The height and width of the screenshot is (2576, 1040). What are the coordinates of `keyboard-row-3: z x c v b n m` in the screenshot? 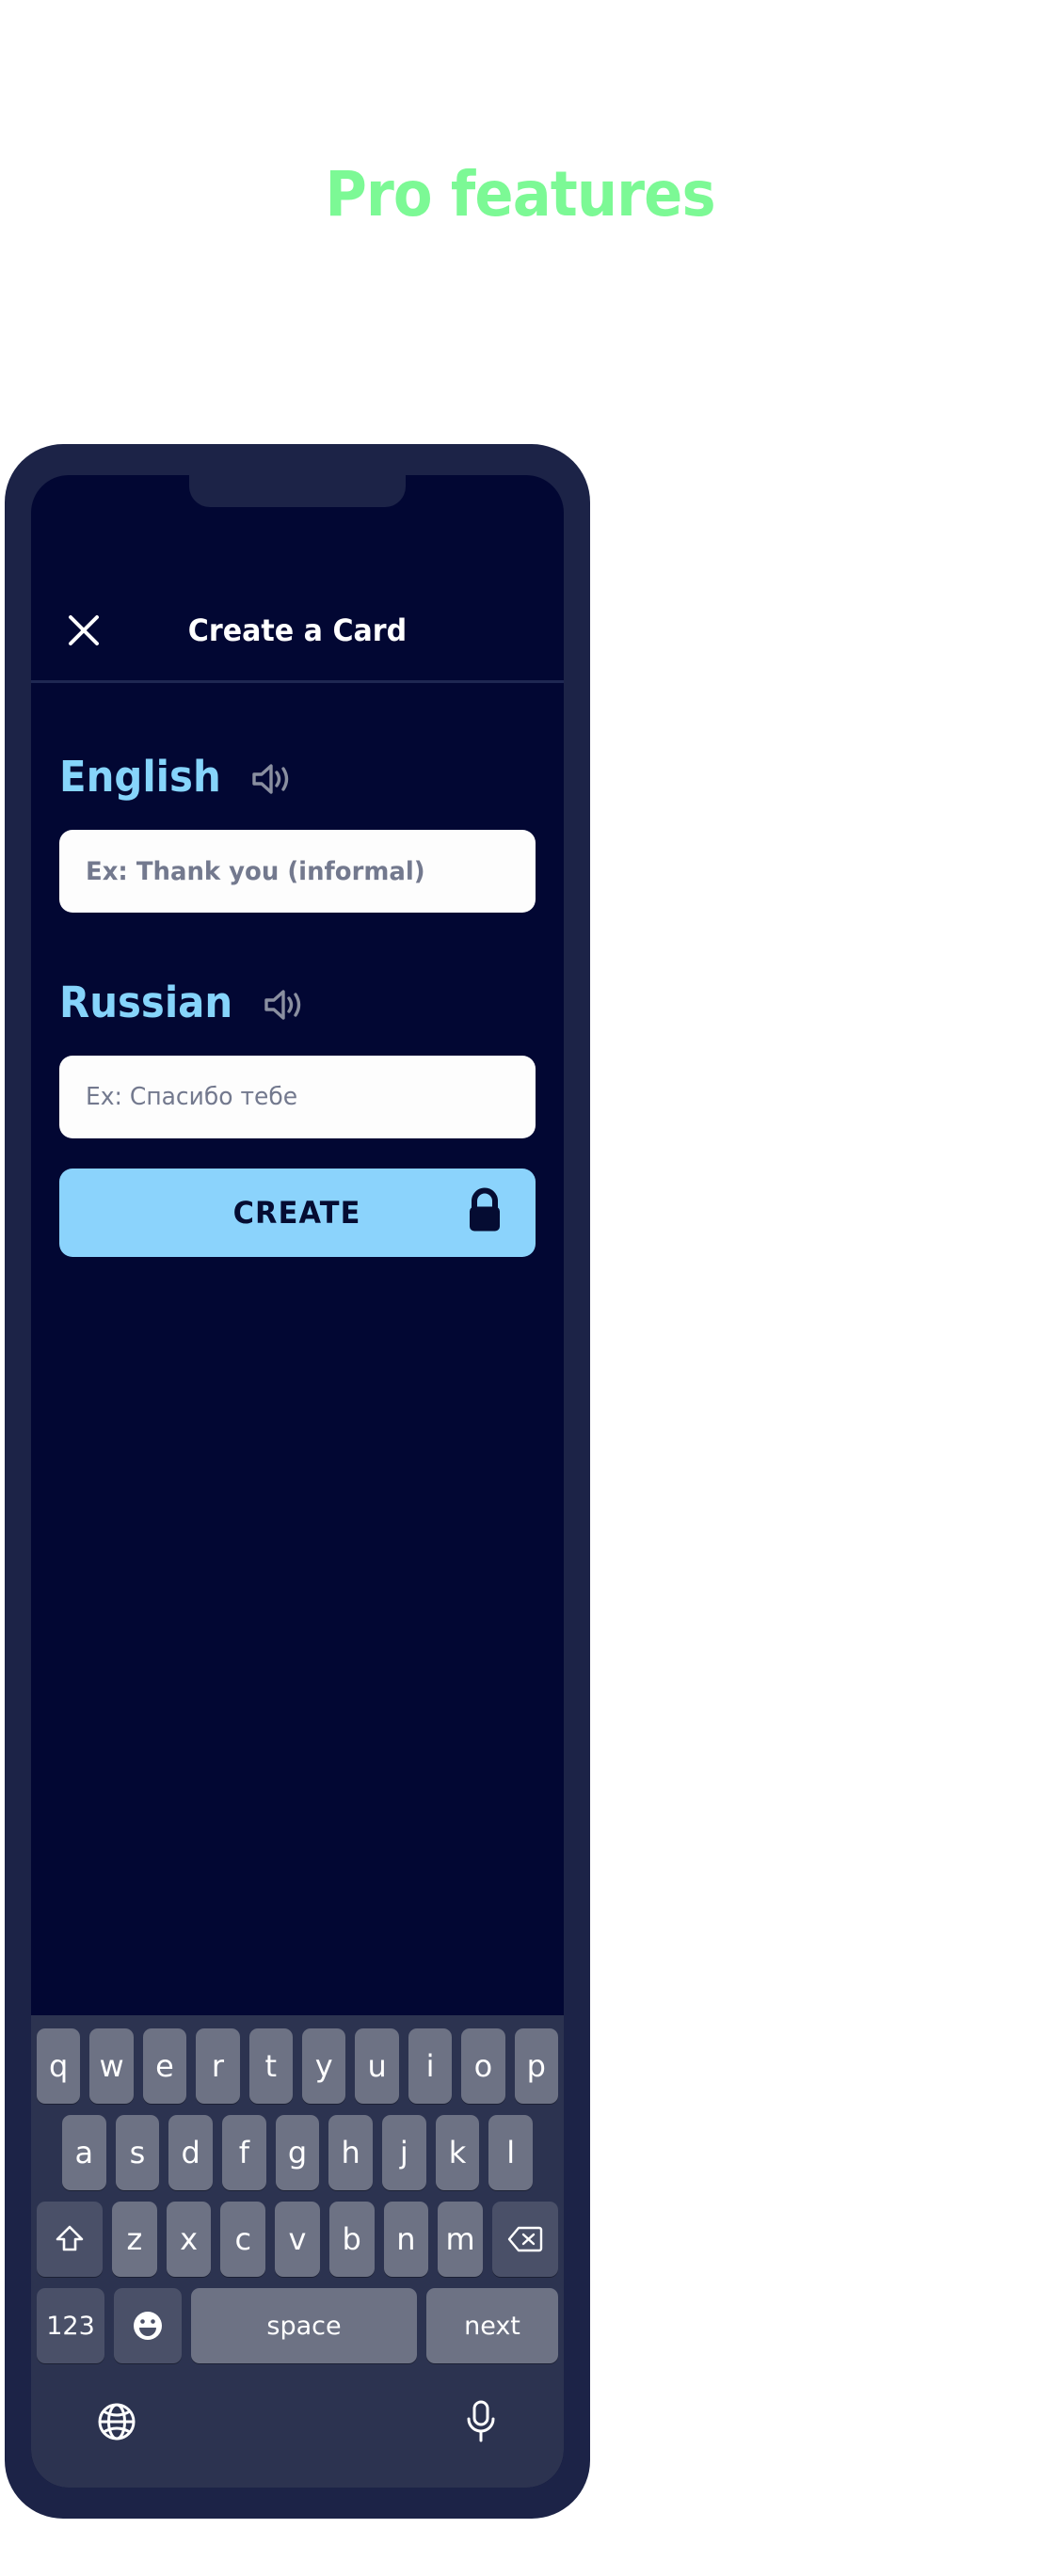 It's located at (297, 2239).